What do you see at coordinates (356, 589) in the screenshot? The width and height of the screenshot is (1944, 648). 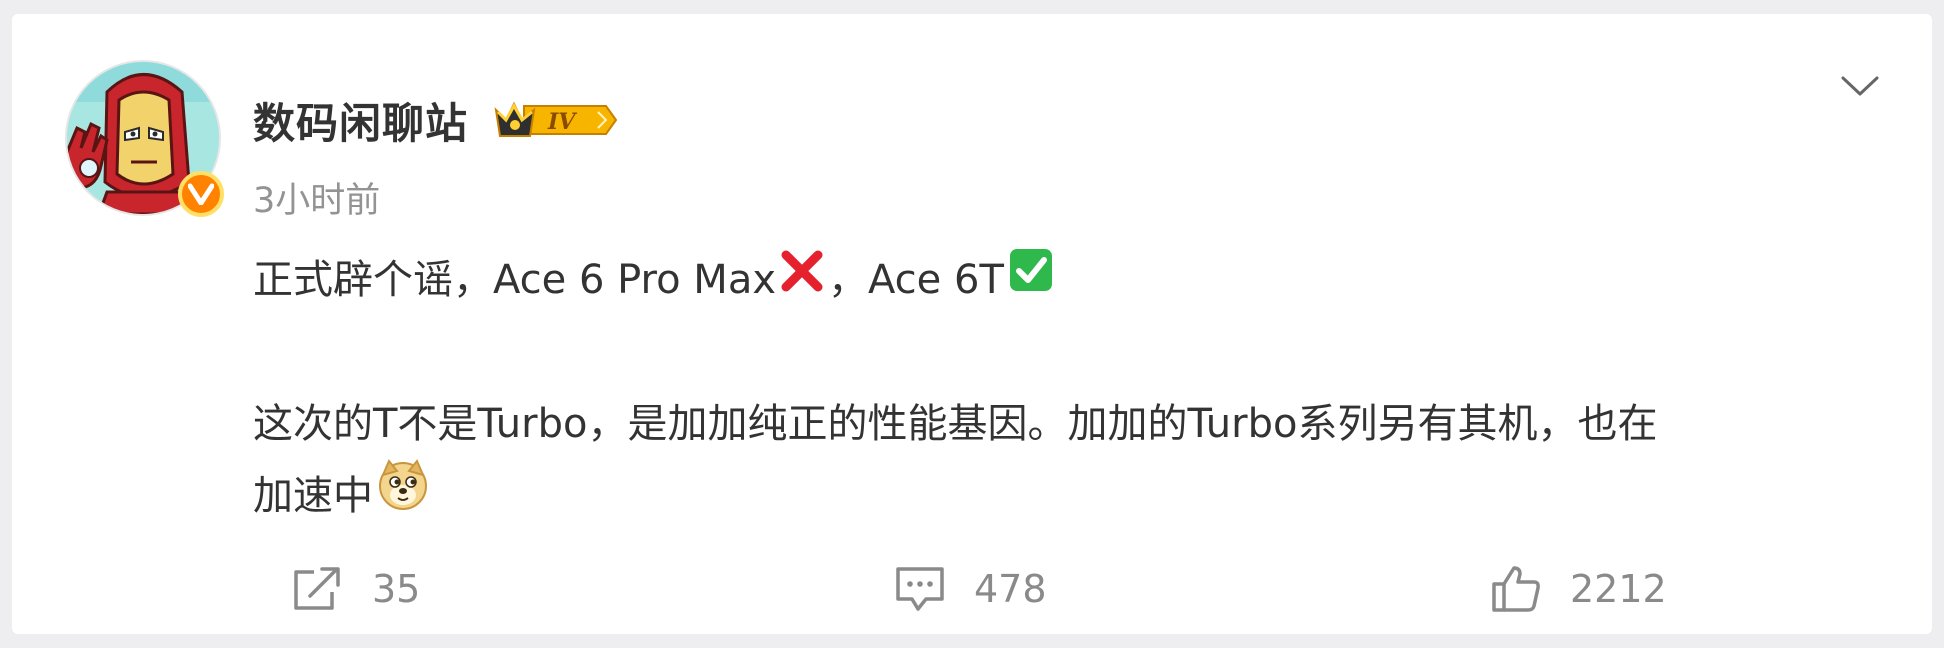 I see `repost-button: 35` at bounding box center [356, 589].